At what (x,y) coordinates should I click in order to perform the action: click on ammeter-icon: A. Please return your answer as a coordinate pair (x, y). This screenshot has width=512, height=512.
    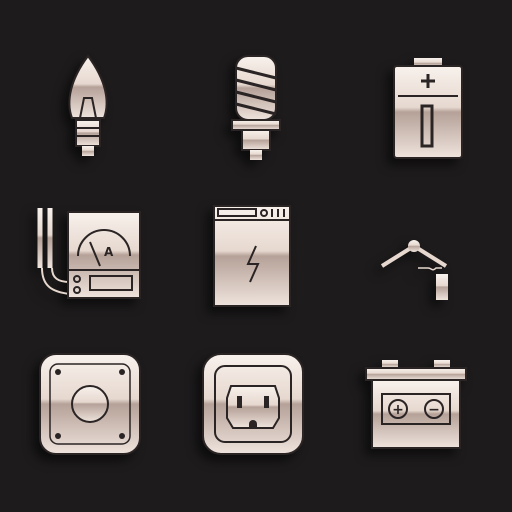
    Looking at the image, I should click on (92, 260).